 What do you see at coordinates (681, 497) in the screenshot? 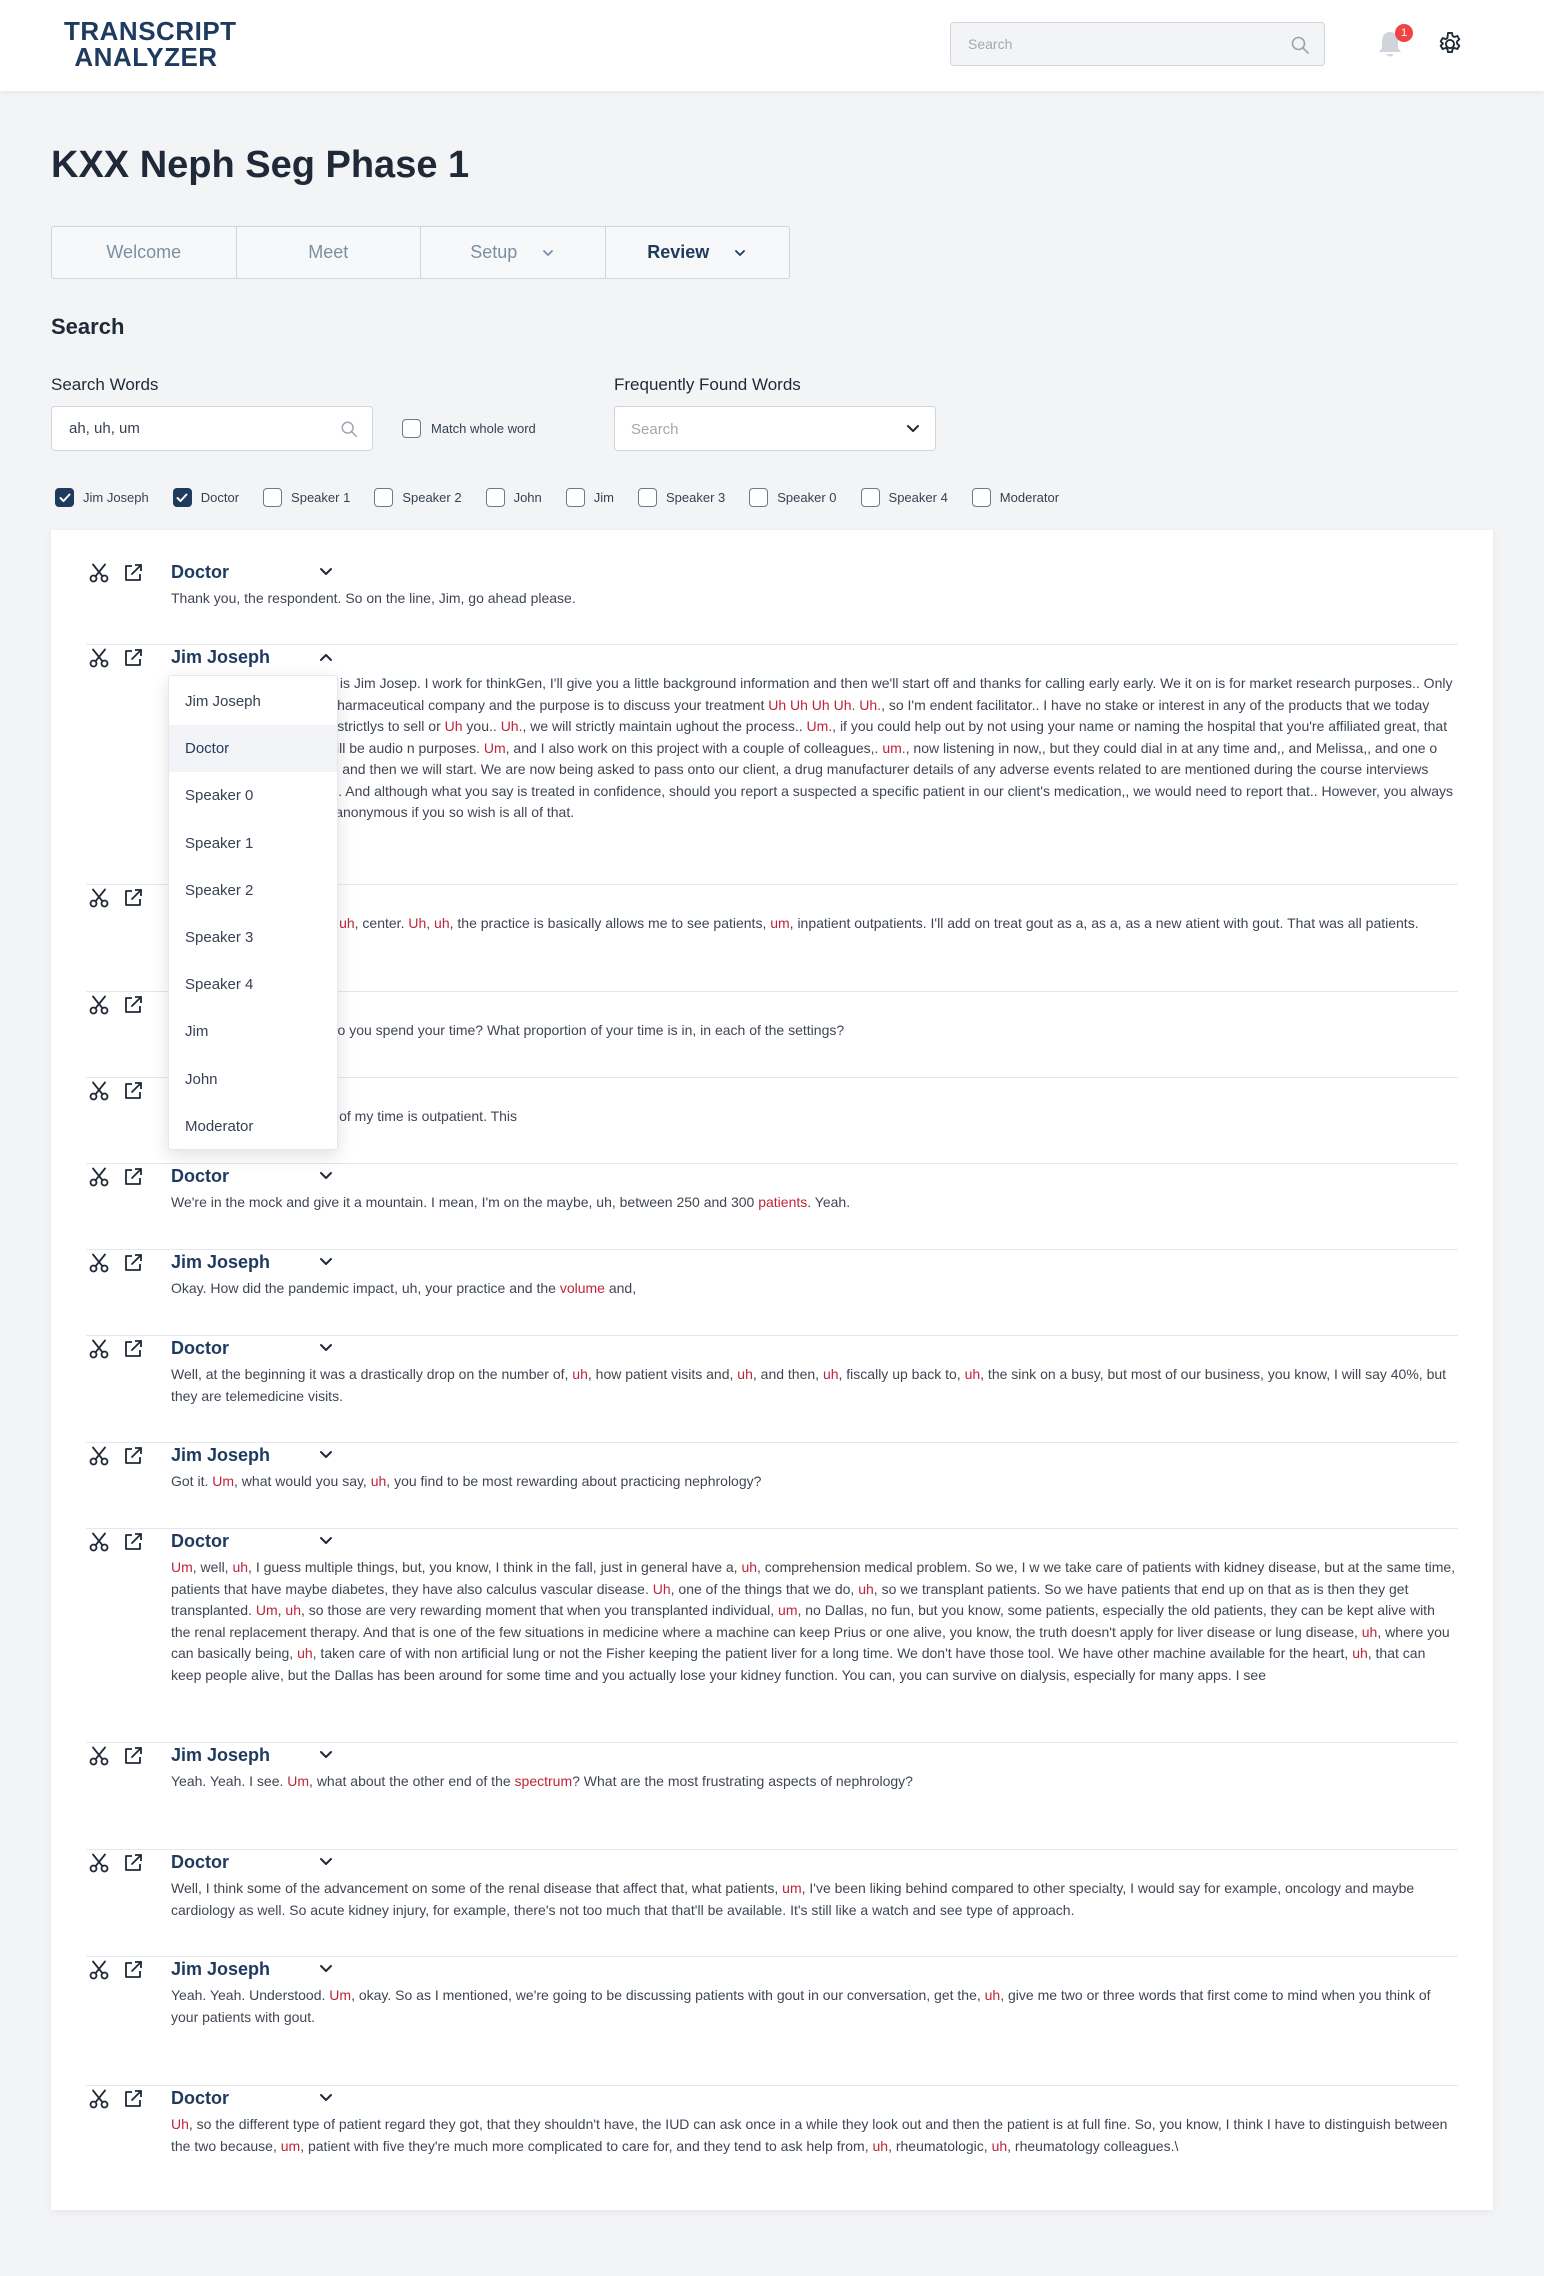
I see `speaker-filter-speaker-3: Speaker 3` at bounding box center [681, 497].